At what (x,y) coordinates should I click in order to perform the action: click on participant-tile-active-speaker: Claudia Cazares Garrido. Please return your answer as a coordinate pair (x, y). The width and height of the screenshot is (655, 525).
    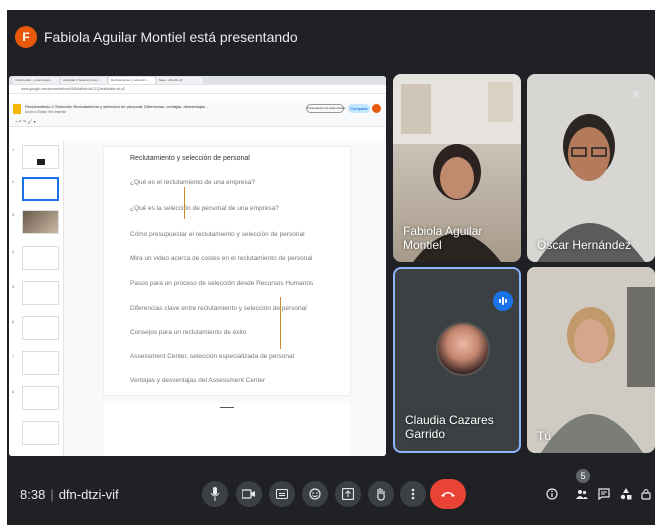
    Looking at the image, I should click on (457, 360).